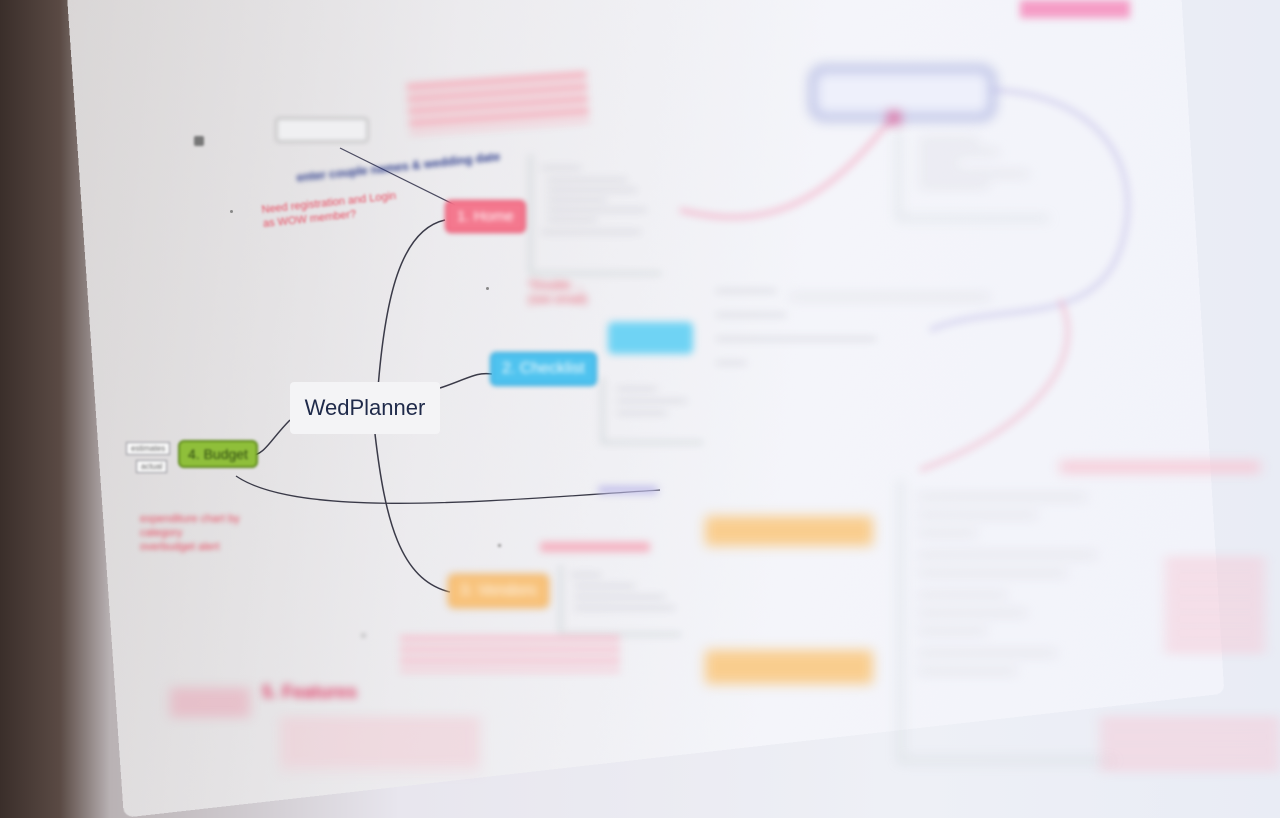 This screenshot has width=1280, height=818. I want to click on map-icon, so click(199, 141).